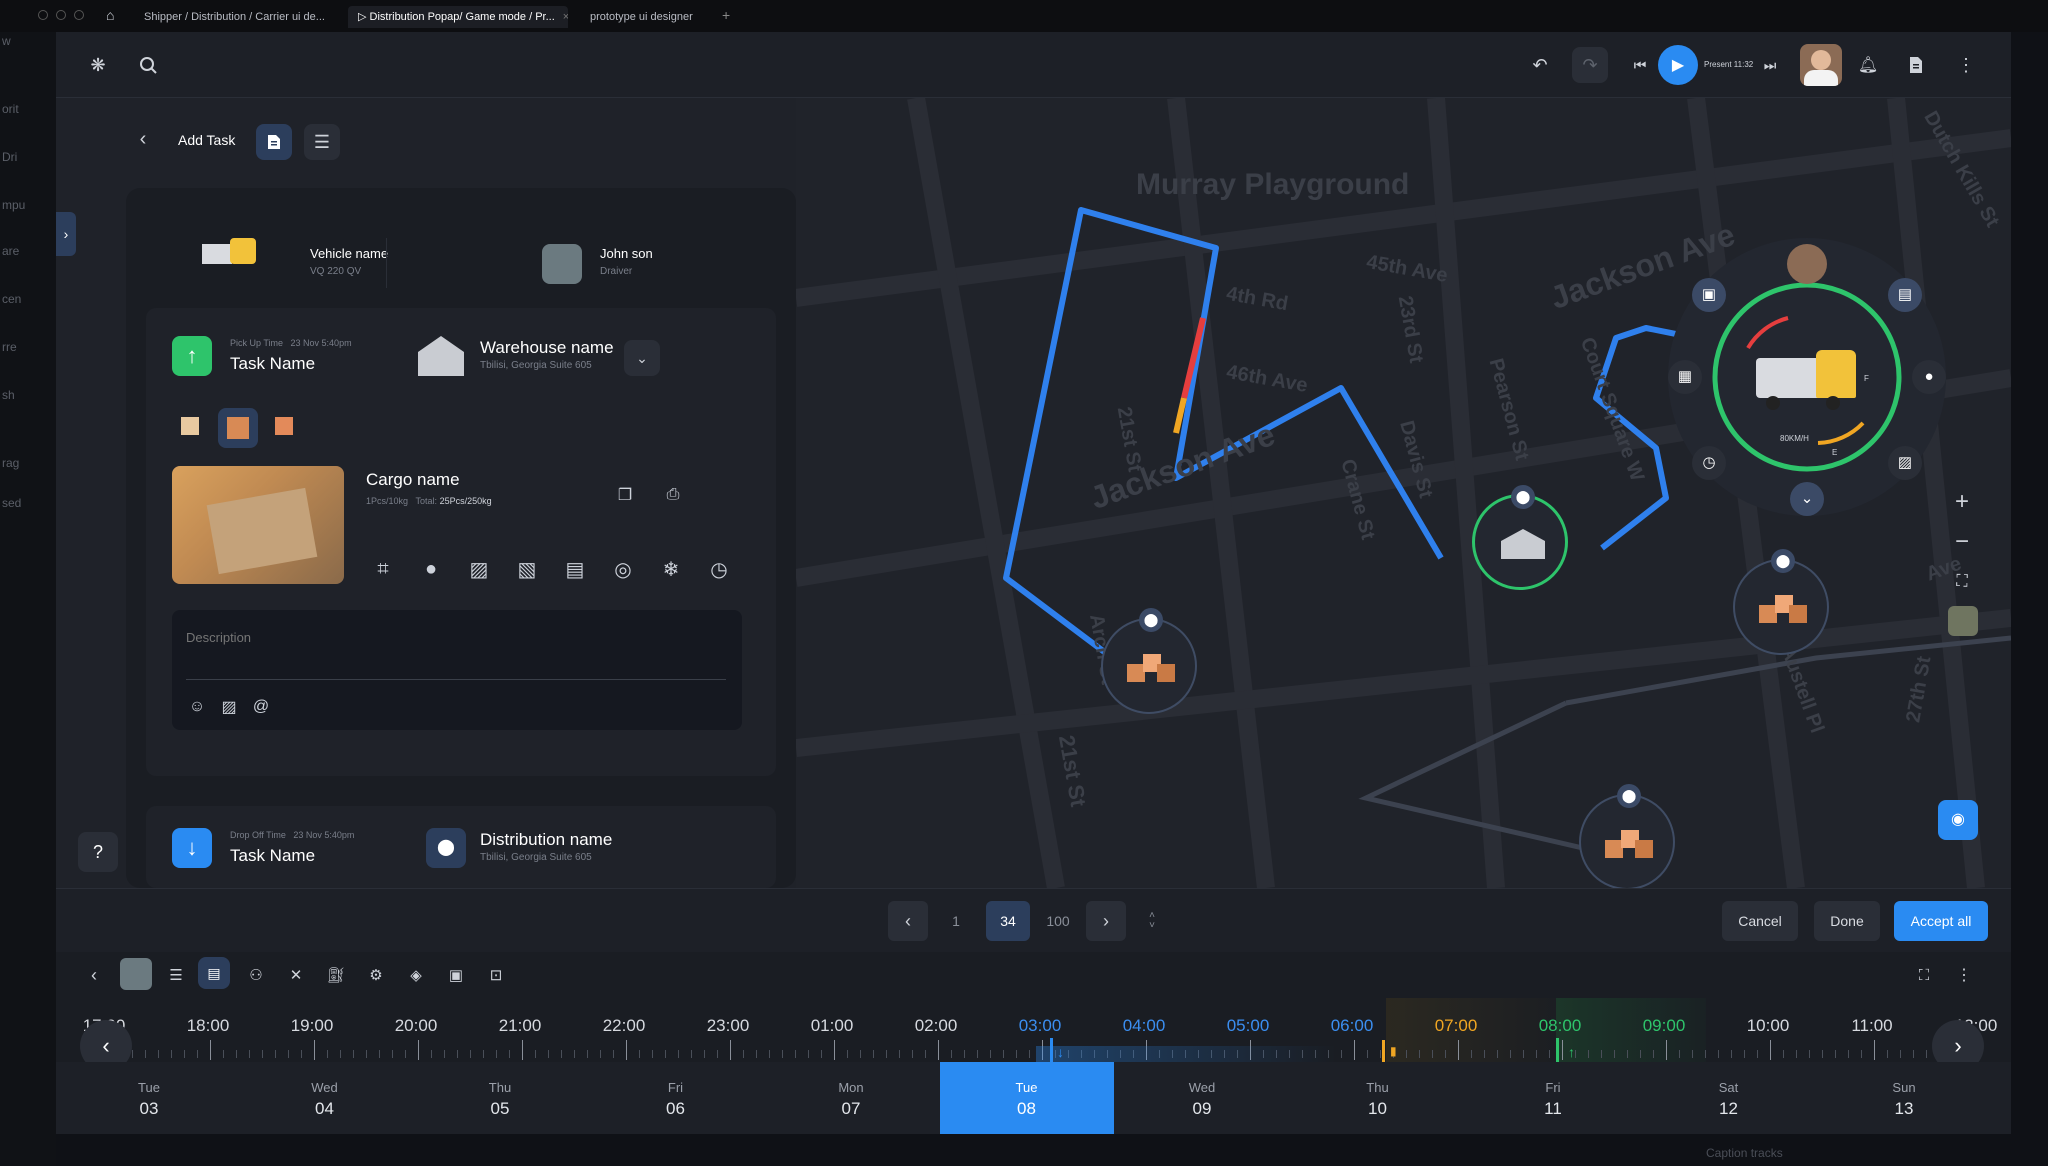 Image resolution: width=2048 pixels, height=1166 pixels. What do you see at coordinates (851, 1098) in the screenshot?
I see `day-cell: Mon 07` at bounding box center [851, 1098].